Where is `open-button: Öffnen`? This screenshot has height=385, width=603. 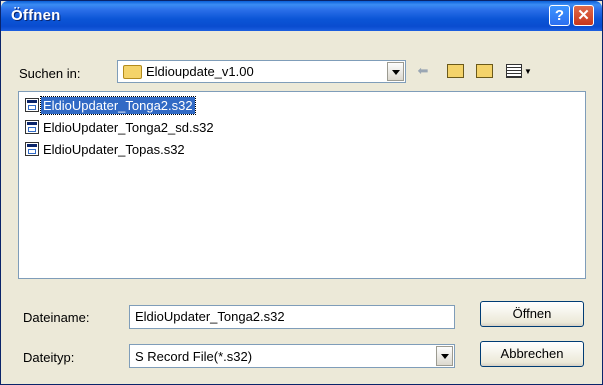
open-button: Öffnen is located at coordinates (532, 314).